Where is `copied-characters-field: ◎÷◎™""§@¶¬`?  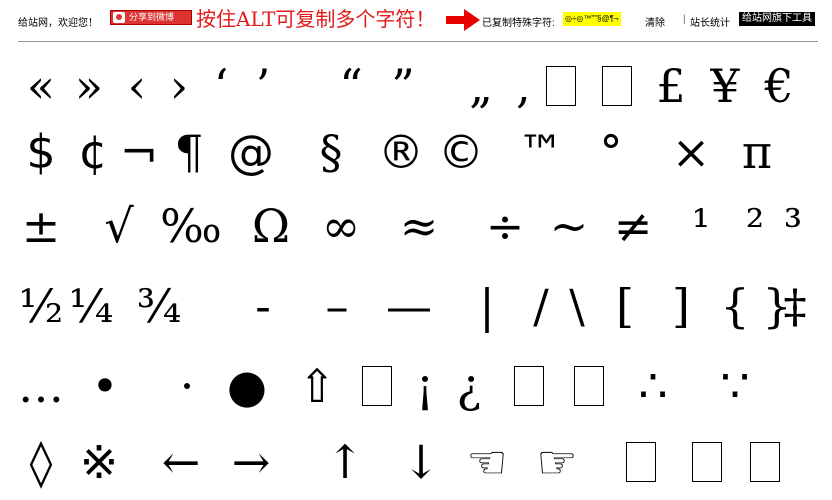
copied-characters-field: ◎÷◎™""§@¶¬ is located at coordinates (592, 19).